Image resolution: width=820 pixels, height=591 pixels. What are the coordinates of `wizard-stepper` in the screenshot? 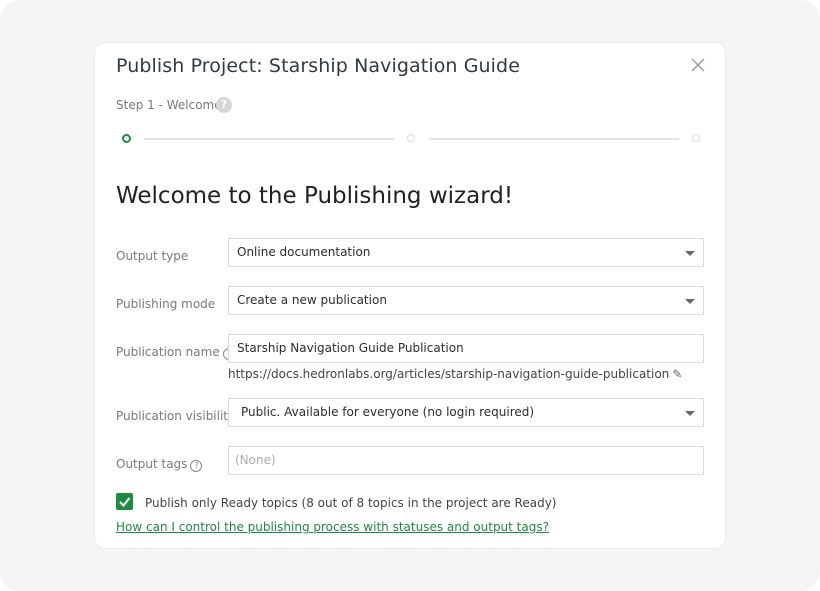 It's located at (412, 139).